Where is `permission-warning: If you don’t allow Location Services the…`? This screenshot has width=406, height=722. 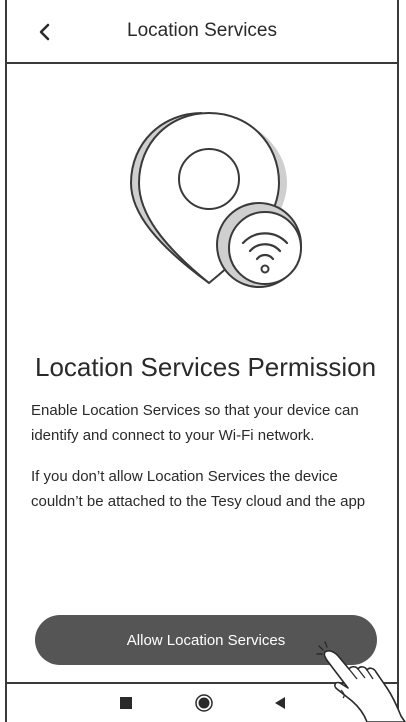 permission-warning: If you don’t allow Location Services the… is located at coordinates (198, 489).